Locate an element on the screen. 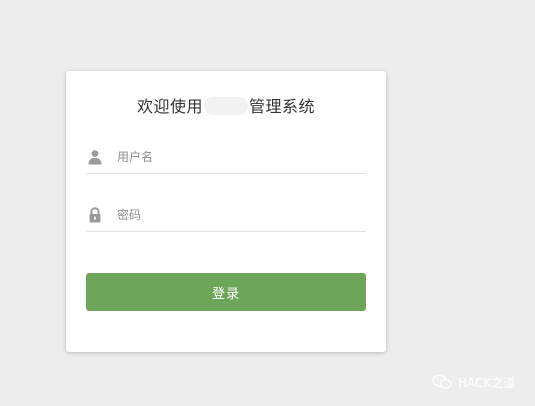 The height and width of the screenshot is (406, 535). wechat-icon is located at coordinates (442, 382).